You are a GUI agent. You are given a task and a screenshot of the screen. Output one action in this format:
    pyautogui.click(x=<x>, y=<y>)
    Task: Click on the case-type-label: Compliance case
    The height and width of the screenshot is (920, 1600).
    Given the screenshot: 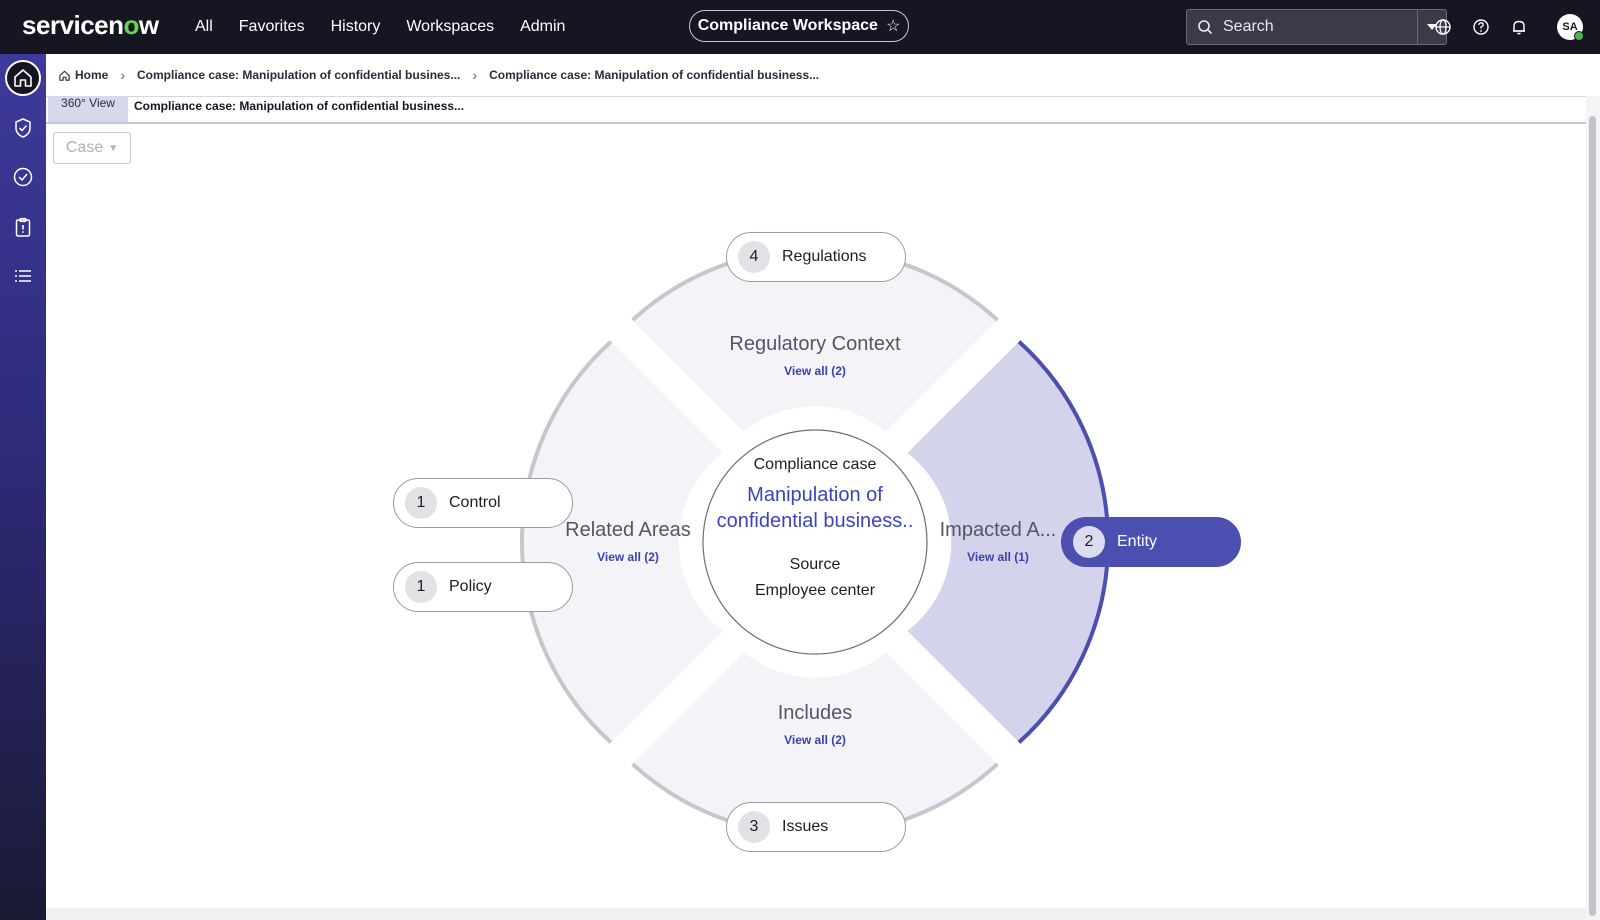 What is the action you would take?
    pyautogui.click(x=815, y=464)
    